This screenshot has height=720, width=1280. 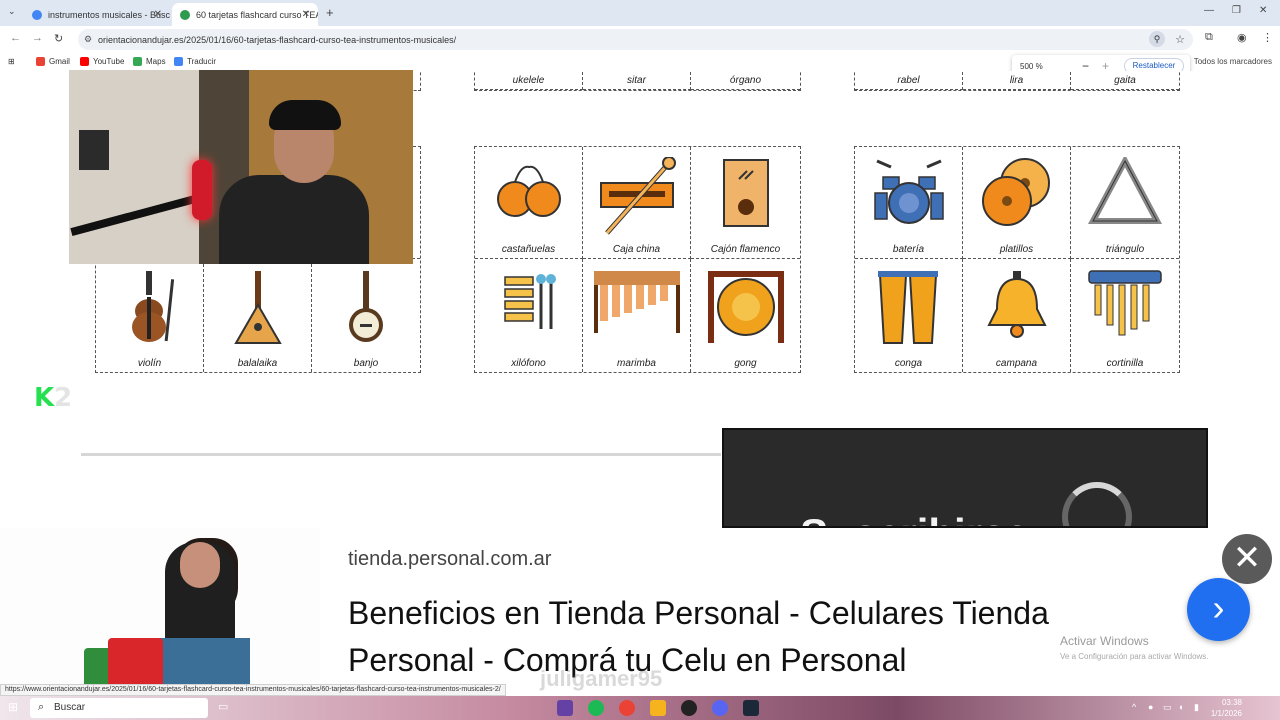 I want to click on bookmark-translate: Traducir, so click(x=195, y=61).